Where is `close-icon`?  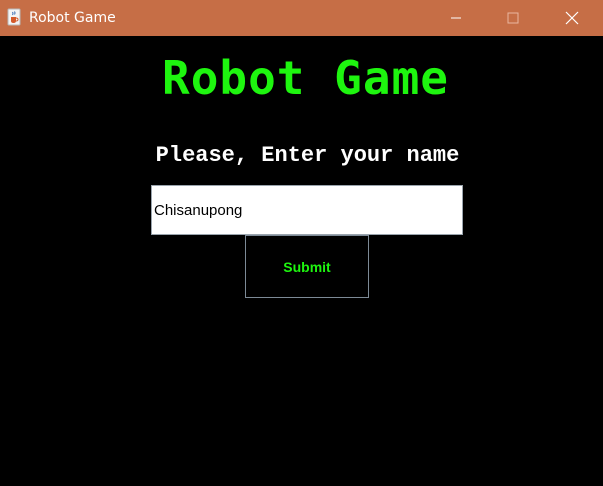
close-icon is located at coordinates (572, 18).